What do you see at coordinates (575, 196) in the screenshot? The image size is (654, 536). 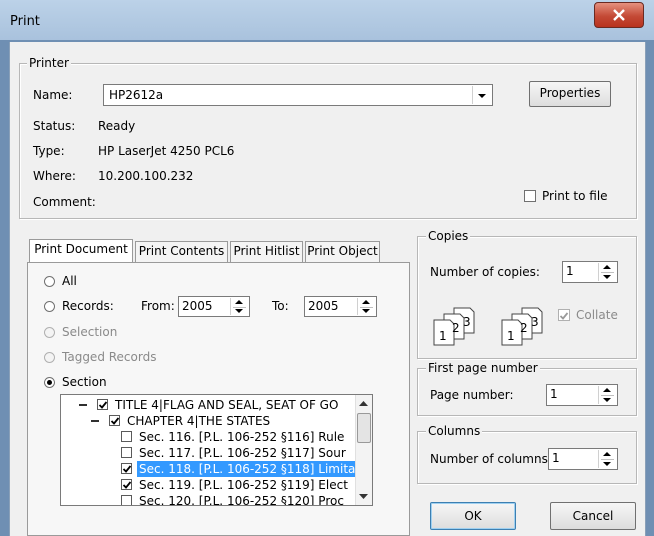 I see `print-to-file-label: Print to file` at bounding box center [575, 196].